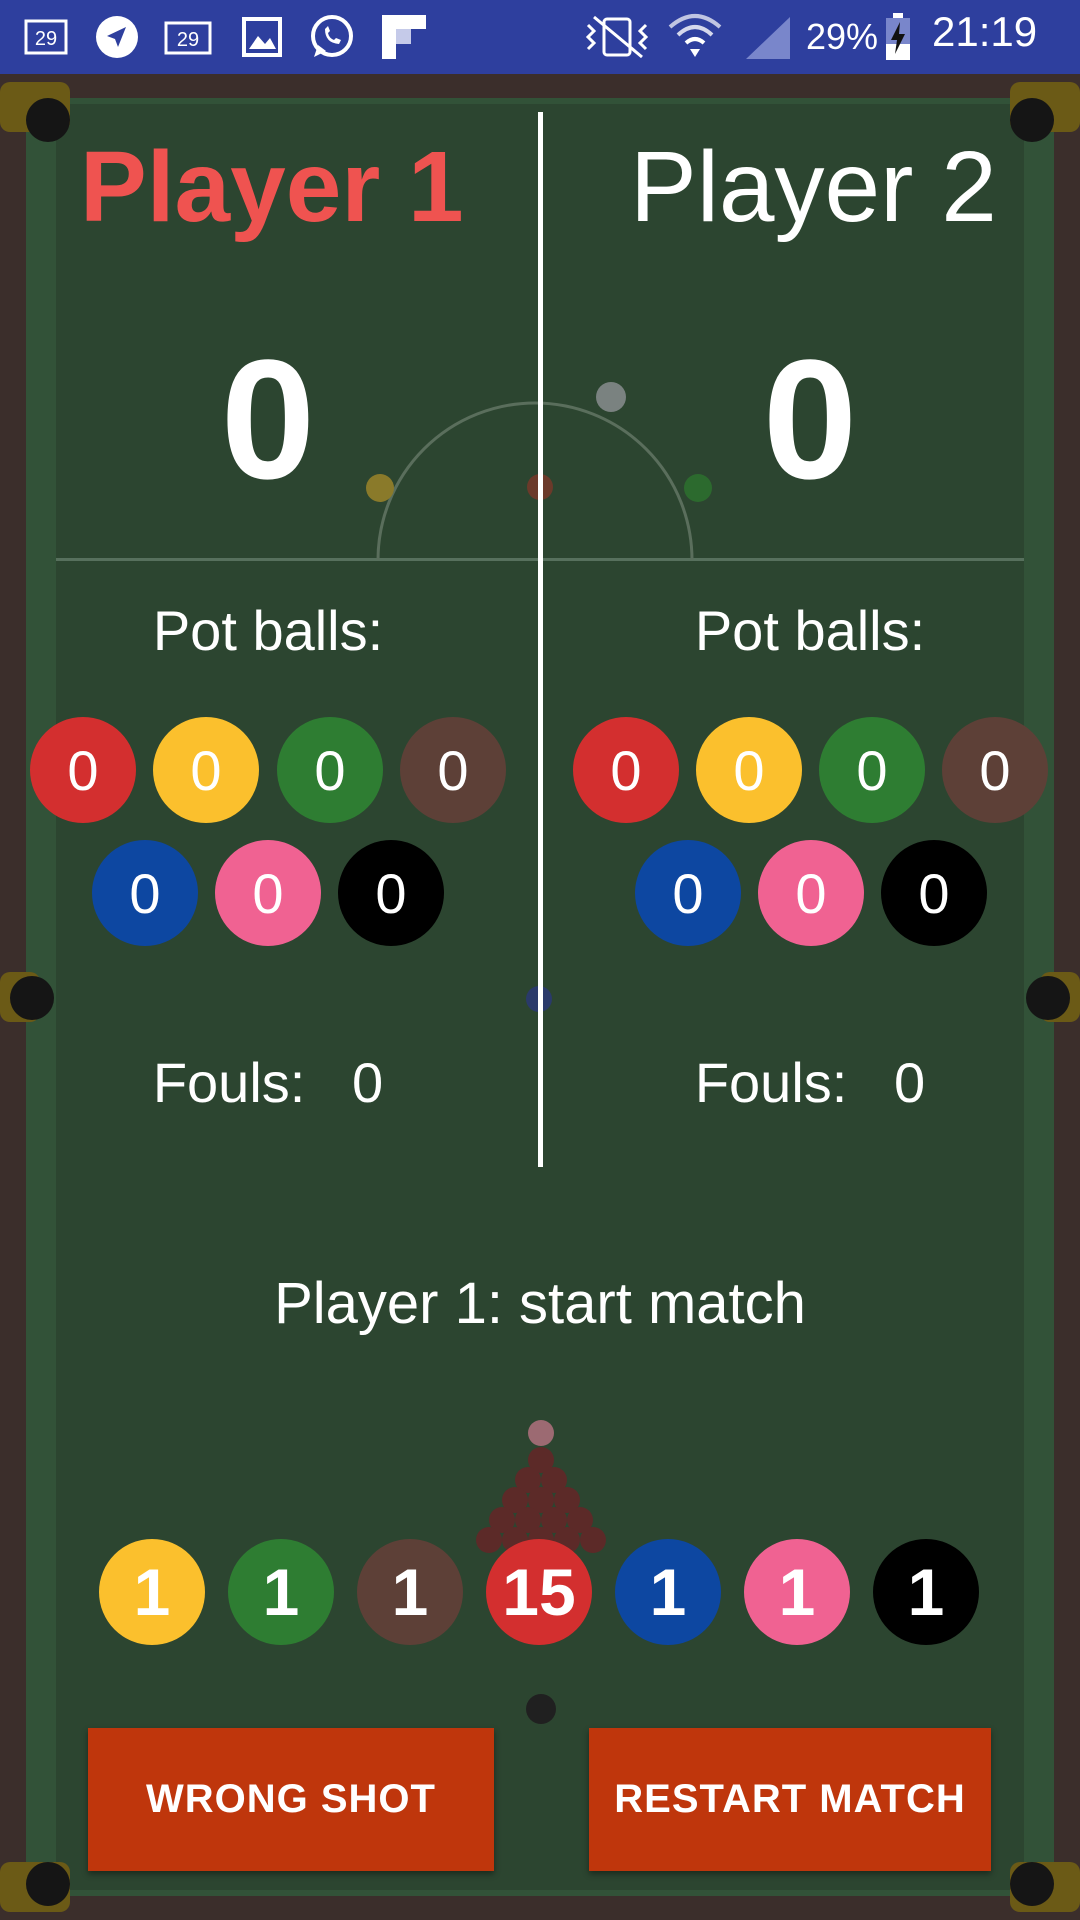 The image size is (1080, 1920). Describe the element at coordinates (268, 630) in the screenshot. I see `player-1-pot-label: Pot balls:` at that location.